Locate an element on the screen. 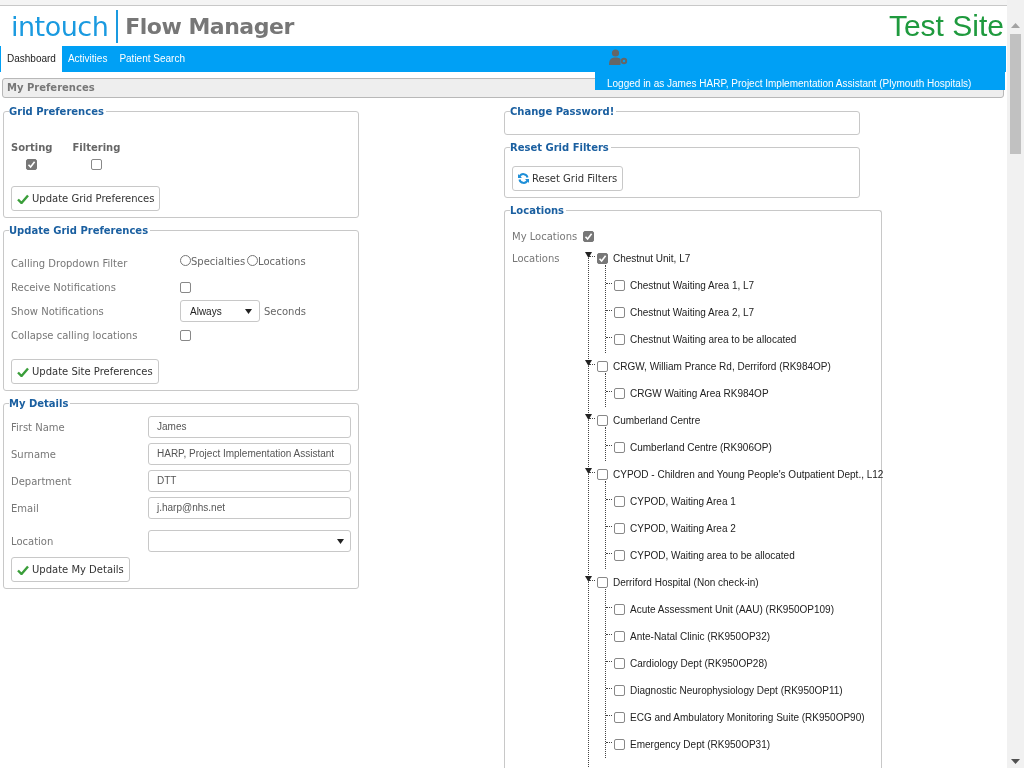  reset-button: Reset Grid Filters is located at coordinates (568, 178).